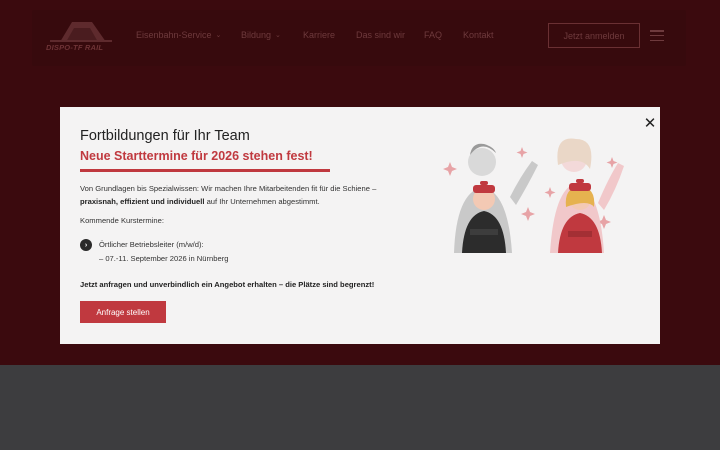  I want to click on chevron-right-icon: ›, so click(86, 245).